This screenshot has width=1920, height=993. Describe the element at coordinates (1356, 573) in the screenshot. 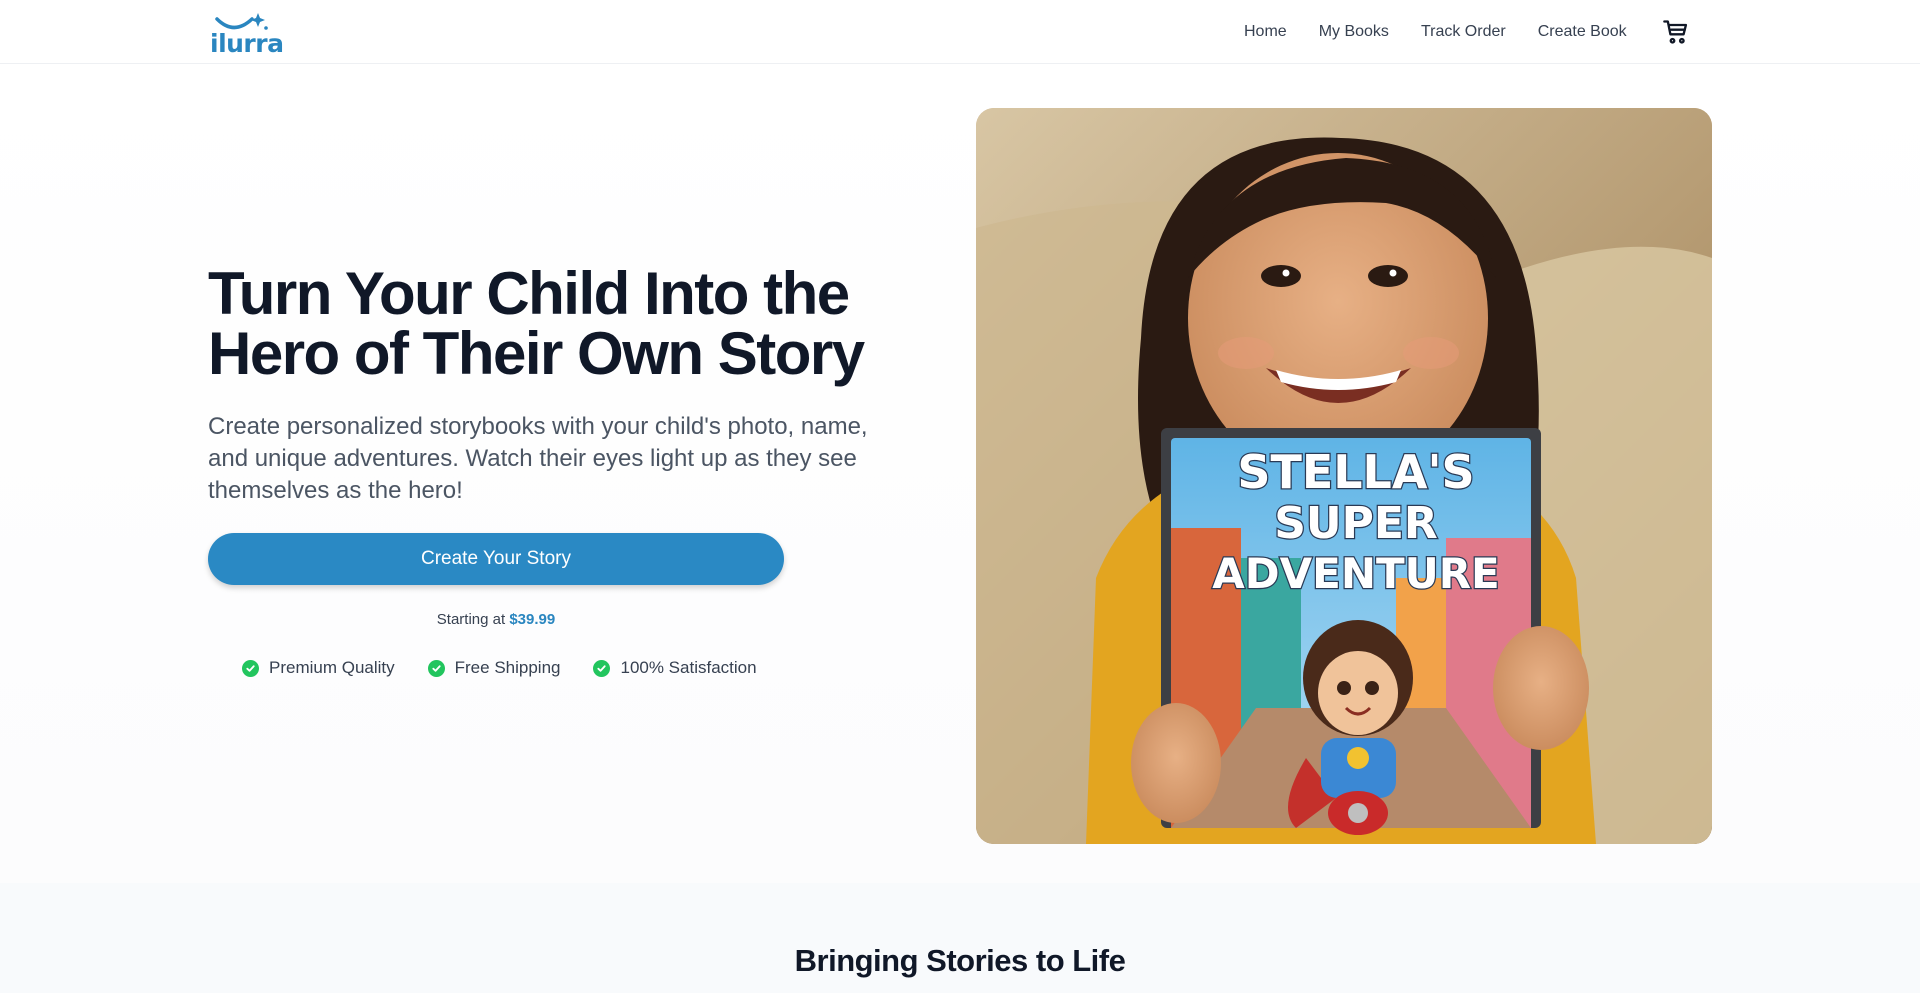

I see `book-title-line-3: ADVENTURE` at that location.